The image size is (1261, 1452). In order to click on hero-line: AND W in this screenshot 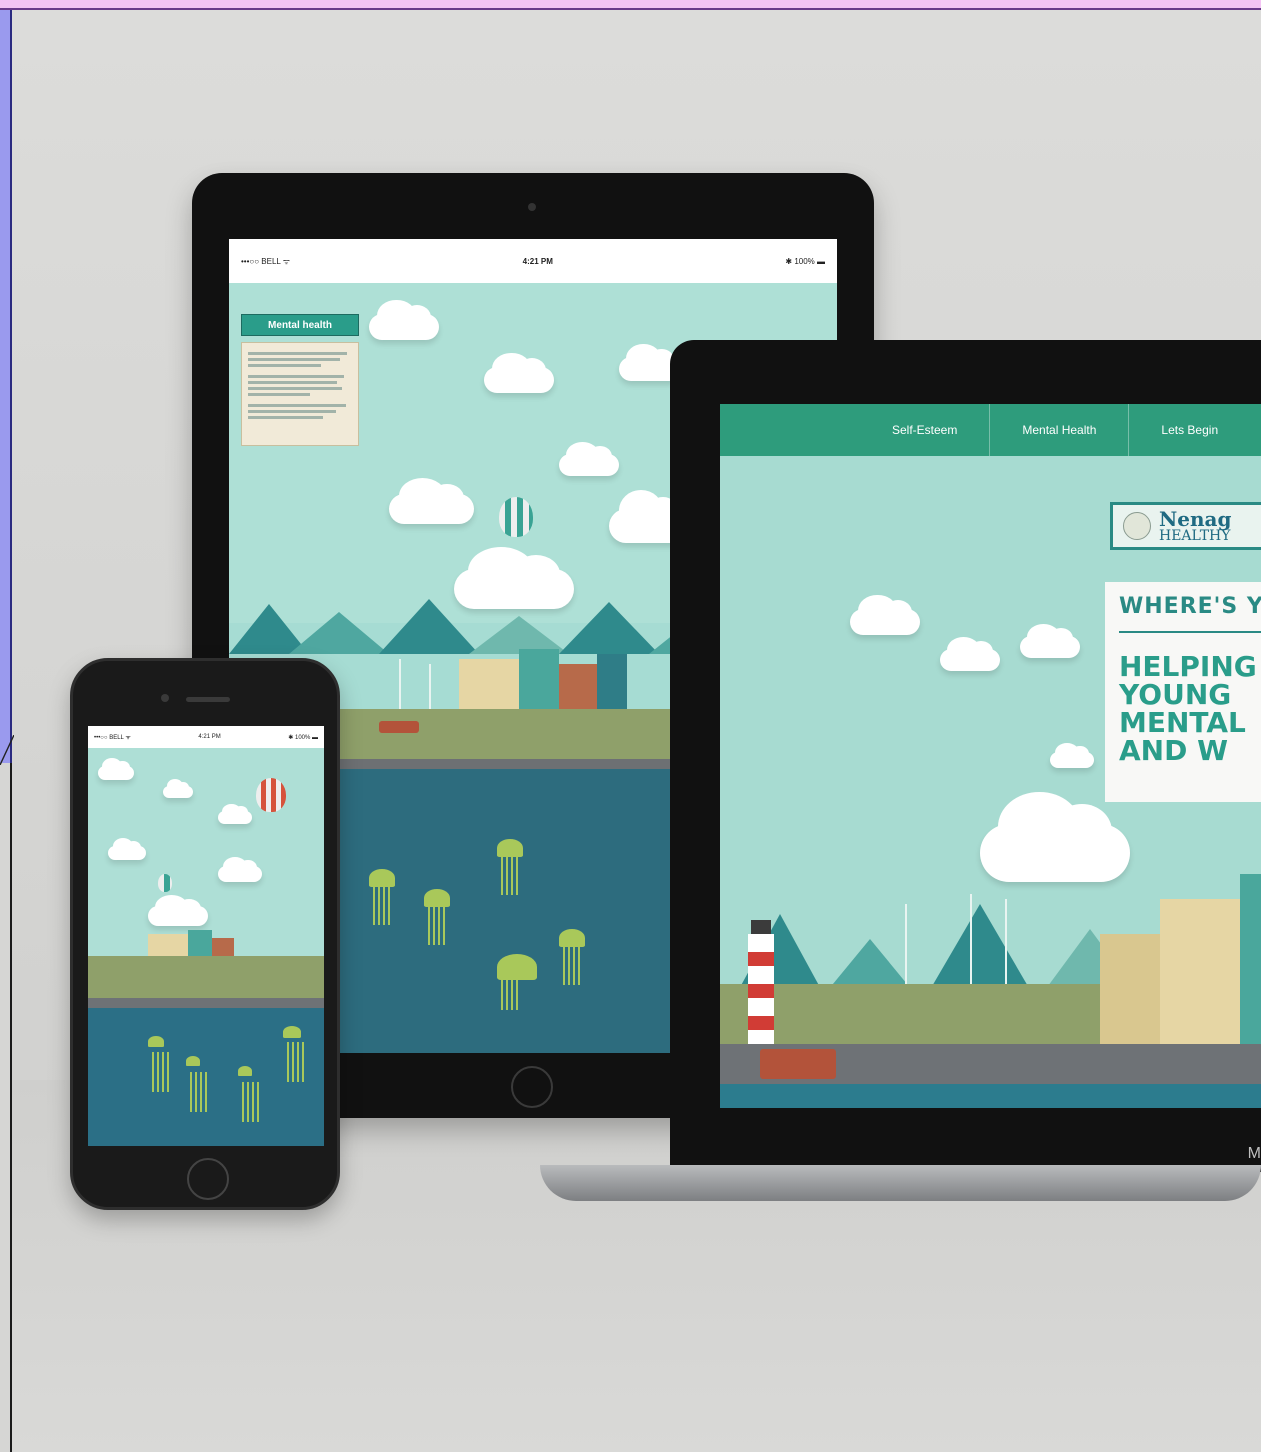, I will do `click(1173, 750)`.